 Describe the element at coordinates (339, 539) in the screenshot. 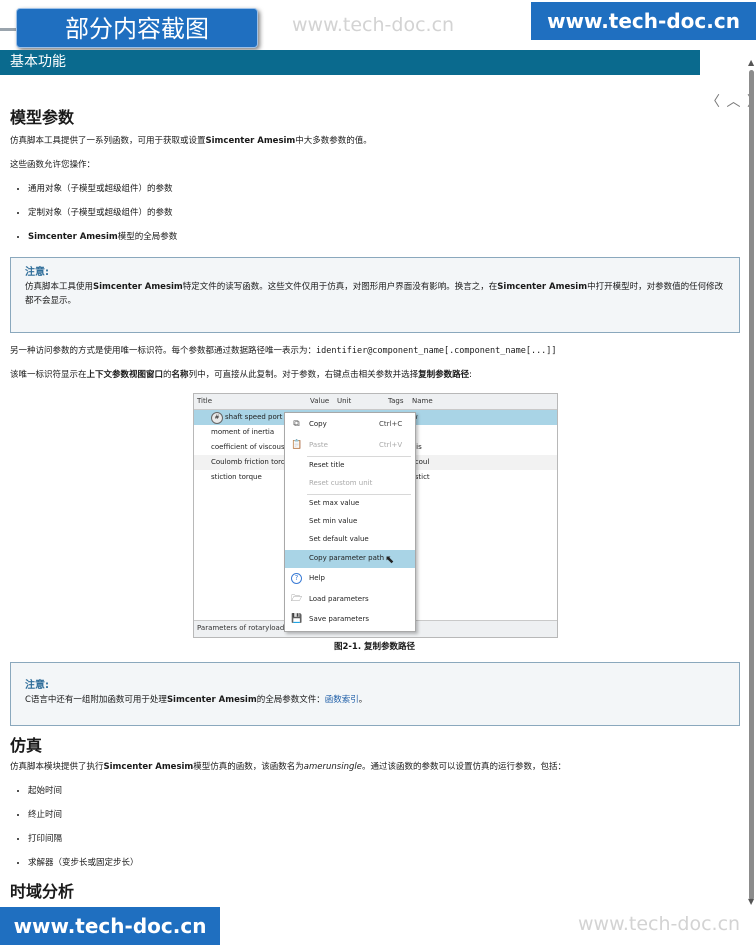

I see `menu-label: Set default value` at that location.